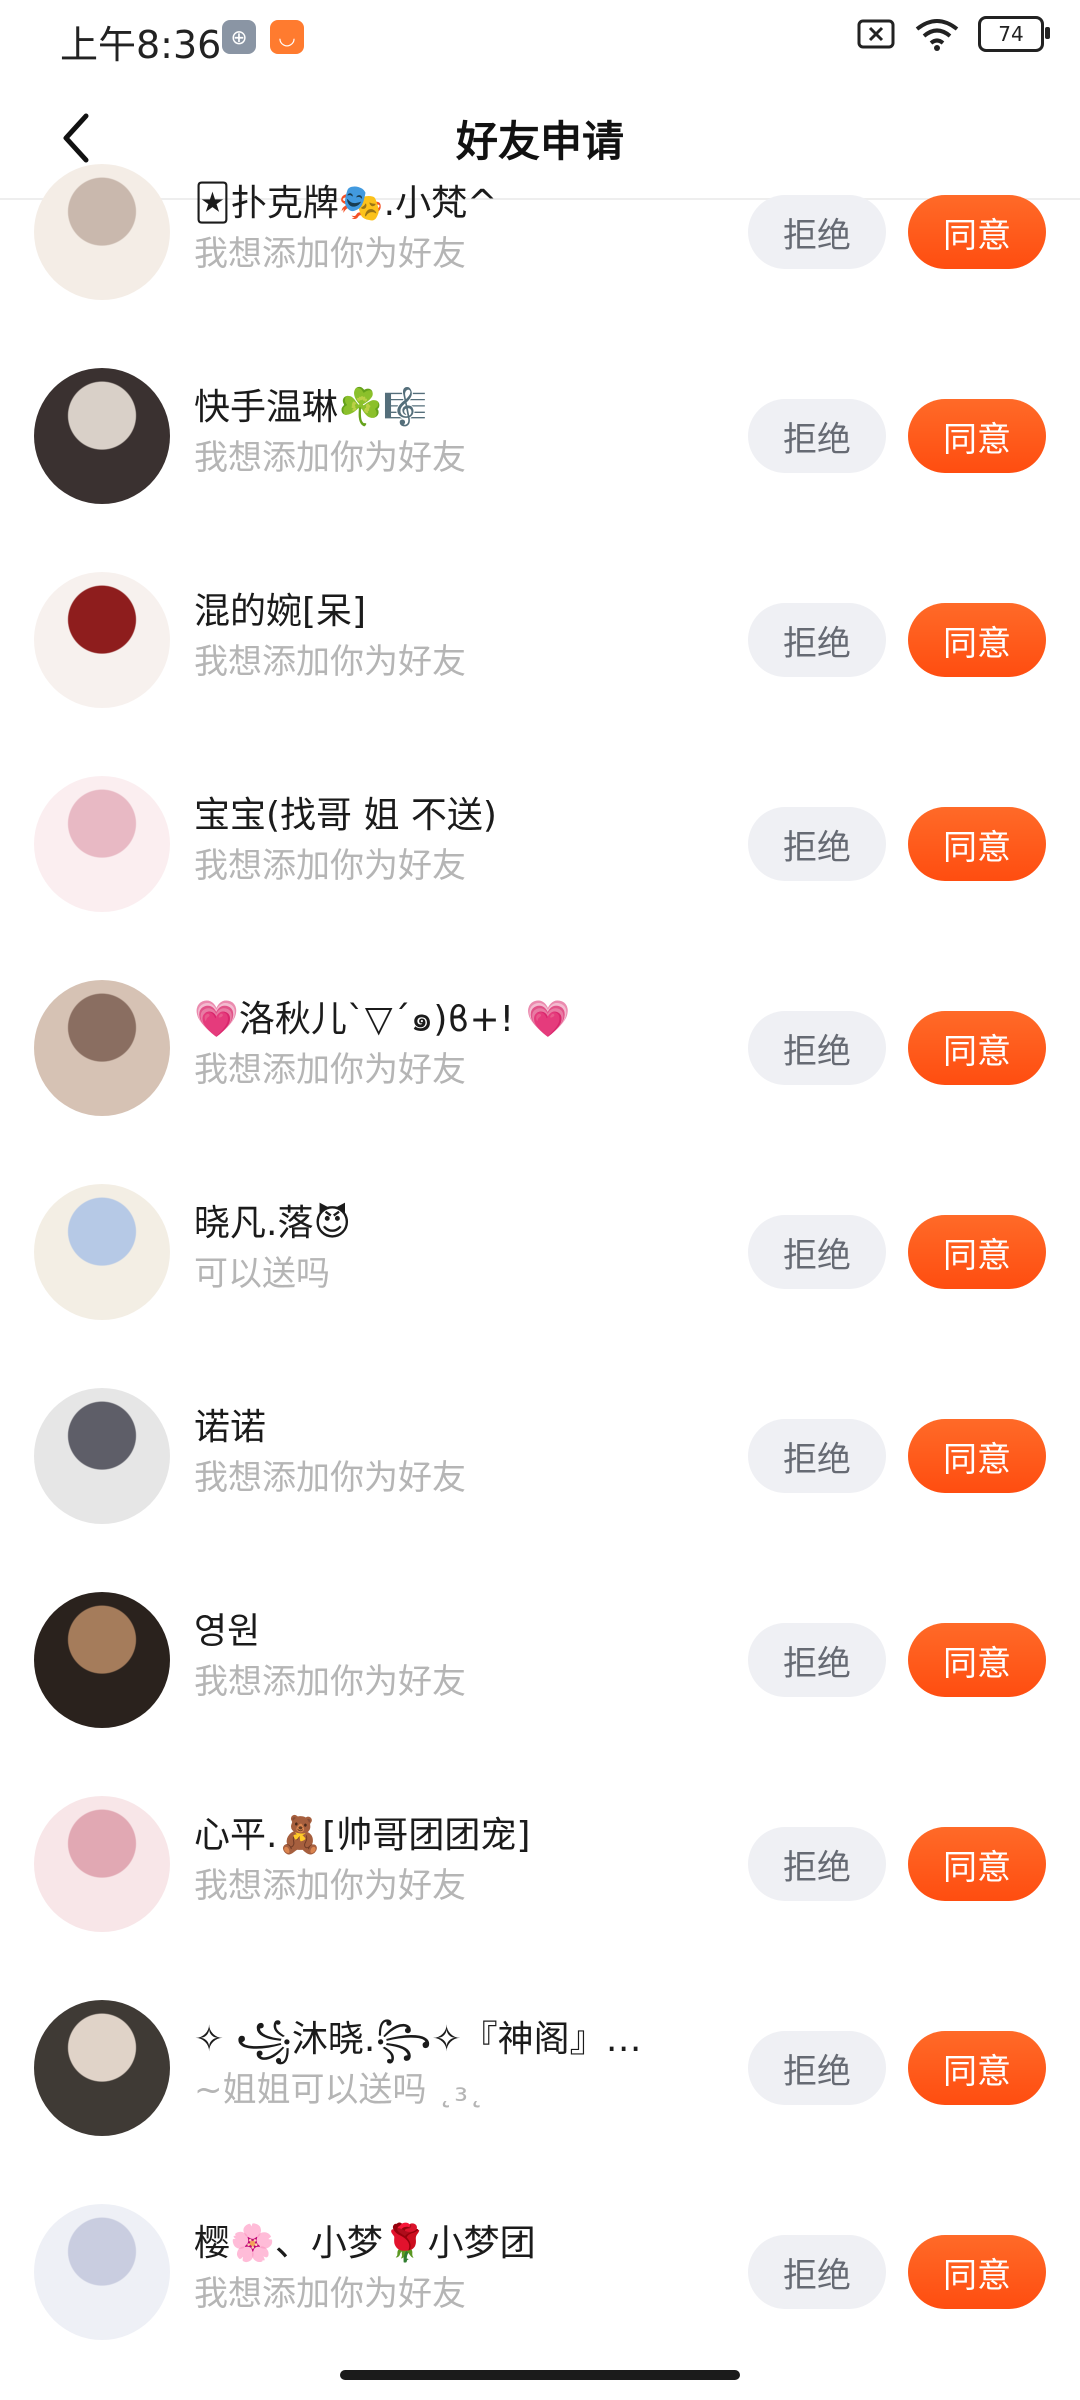 This screenshot has height=2400, width=1080. What do you see at coordinates (230, 1427) in the screenshot?
I see `requester-name: 诺诺` at bounding box center [230, 1427].